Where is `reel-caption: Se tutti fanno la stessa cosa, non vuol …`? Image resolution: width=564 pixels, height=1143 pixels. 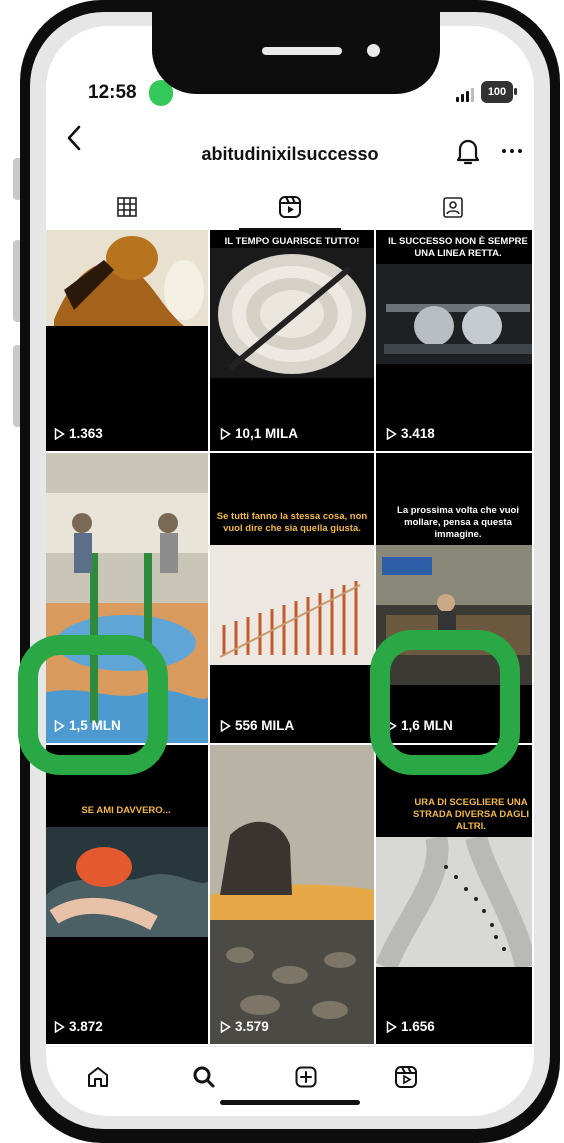
reel-caption: Se tutti fanno la stessa cosa, non vuol … is located at coordinates (292, 522).